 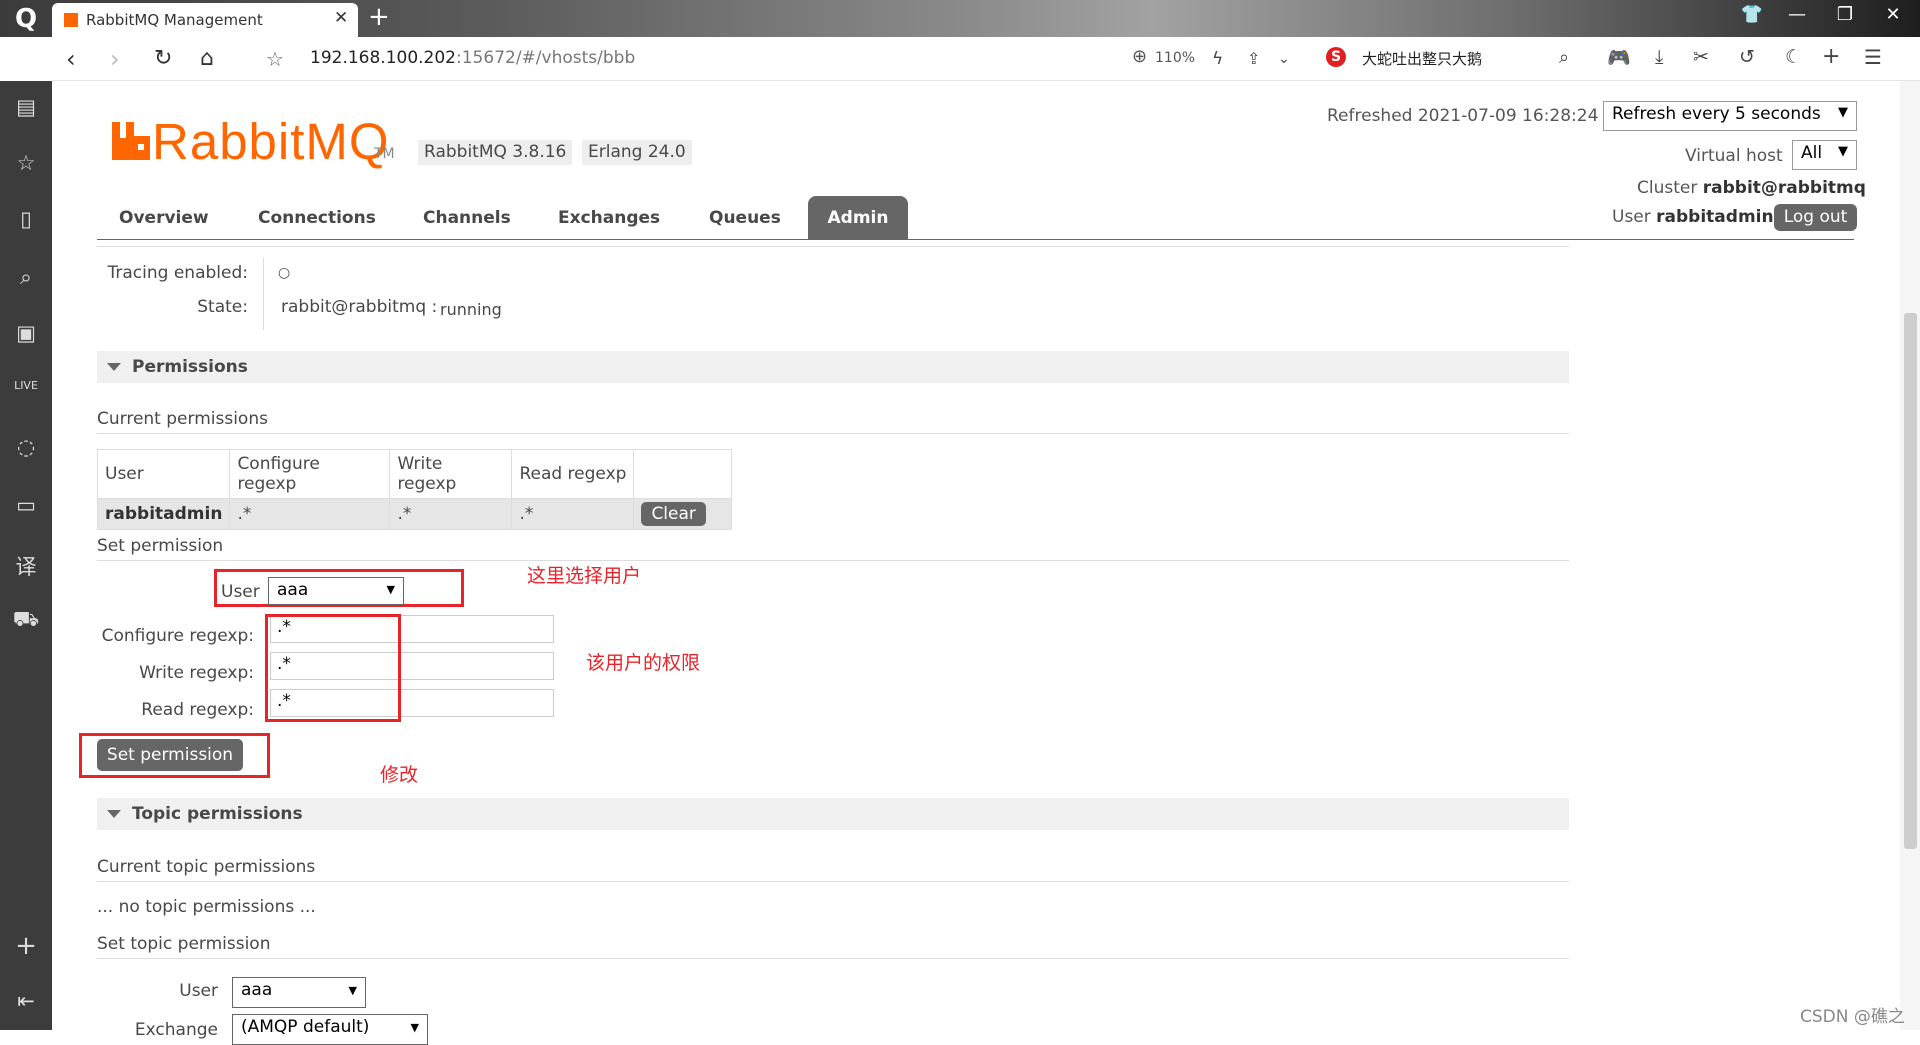 What do you see at coordinates (26, 566) in the screenshot?
I see `translate-icon: 译` at bounding box center [26, 566].